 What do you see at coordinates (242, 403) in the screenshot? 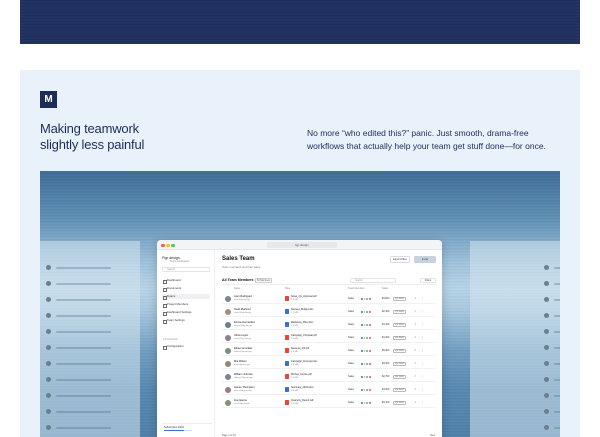
I see `member-email: ava@figr.design` at bounding box center [242, 403].